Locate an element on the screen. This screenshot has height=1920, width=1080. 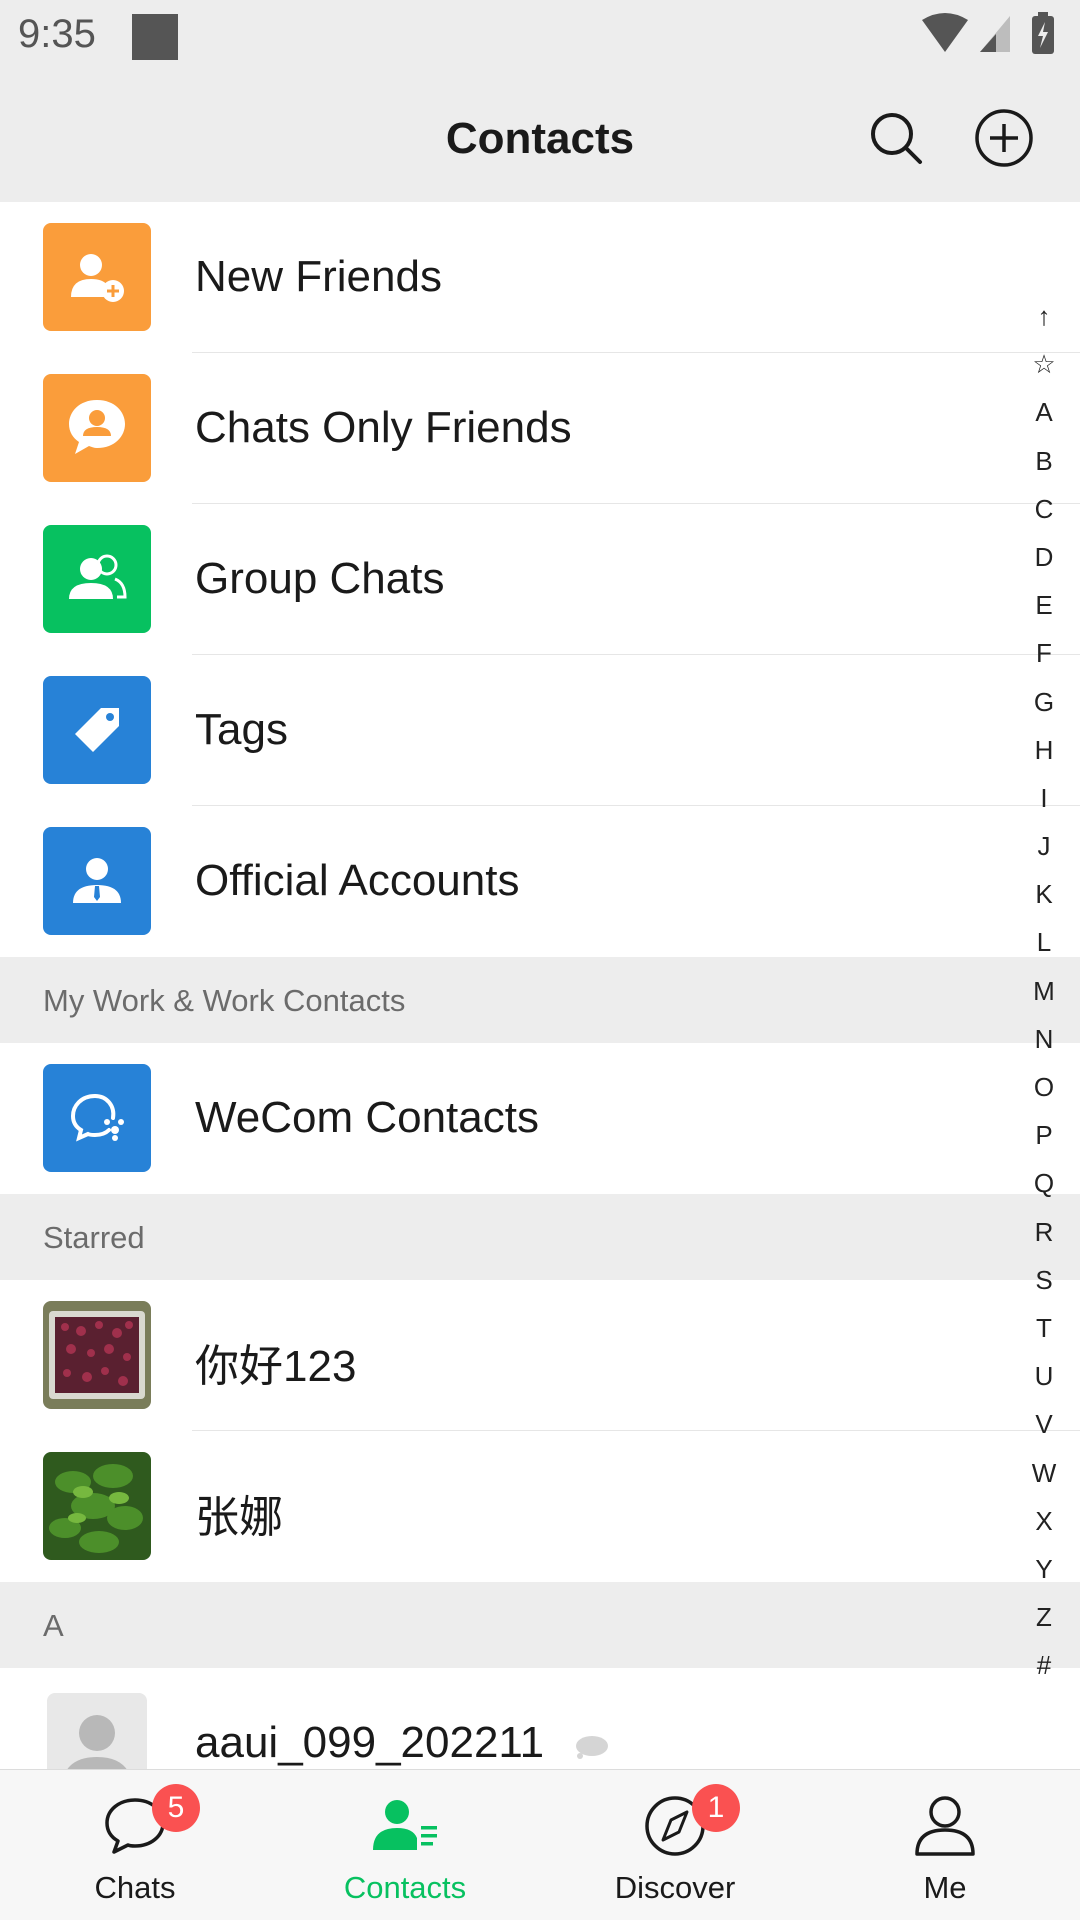
index-letter: T is located at coordinates (1044, 1328).